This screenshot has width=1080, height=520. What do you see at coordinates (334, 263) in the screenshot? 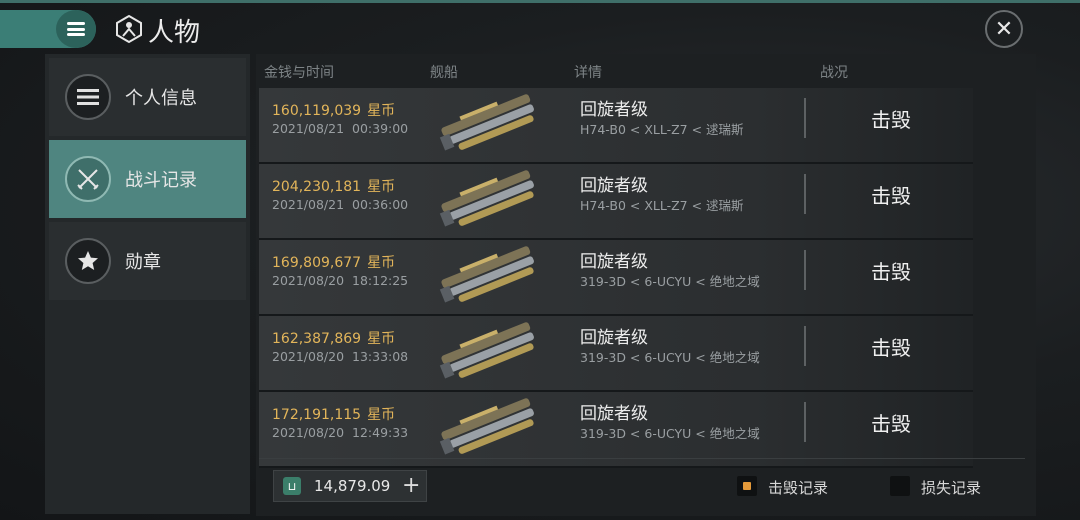
I see `bounty-amount: 169,809,677 星币` at bounding box center [334, 263].